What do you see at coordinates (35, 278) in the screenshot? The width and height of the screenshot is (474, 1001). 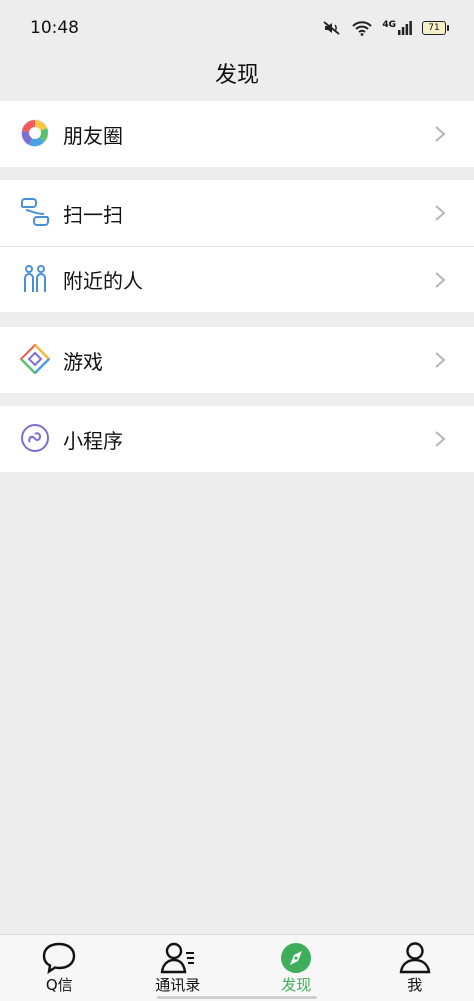 I see `people-nearby-icon` at bounding box center [35, 278].